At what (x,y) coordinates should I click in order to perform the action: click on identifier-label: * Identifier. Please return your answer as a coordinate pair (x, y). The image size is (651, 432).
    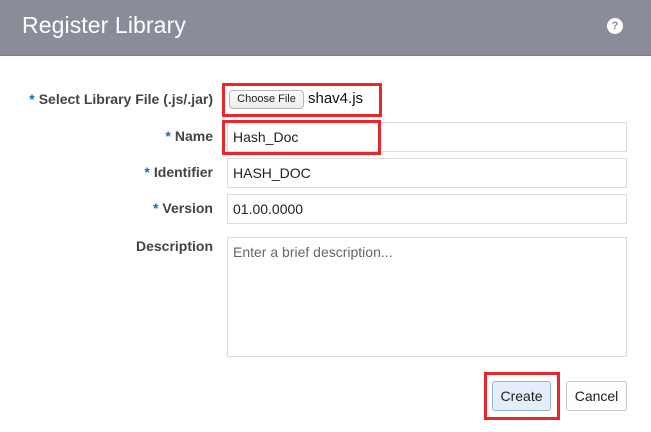
    Looking at the image, I should click on (178, 172).